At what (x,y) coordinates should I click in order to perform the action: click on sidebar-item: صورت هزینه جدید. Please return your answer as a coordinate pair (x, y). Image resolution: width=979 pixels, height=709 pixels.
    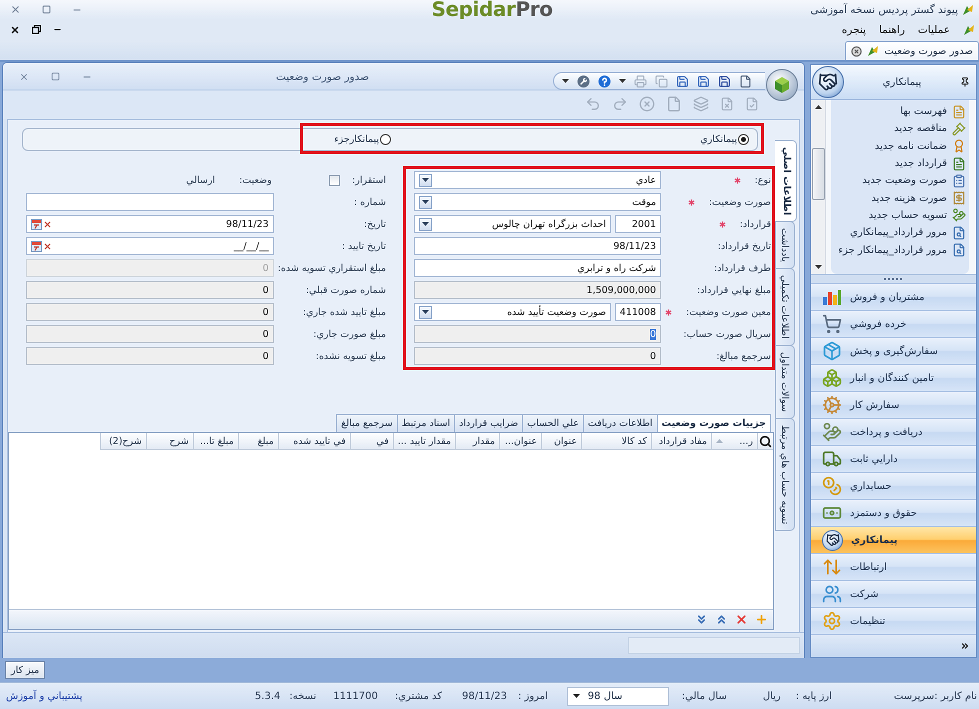
    Looking at the image, I should click on (898, 198).